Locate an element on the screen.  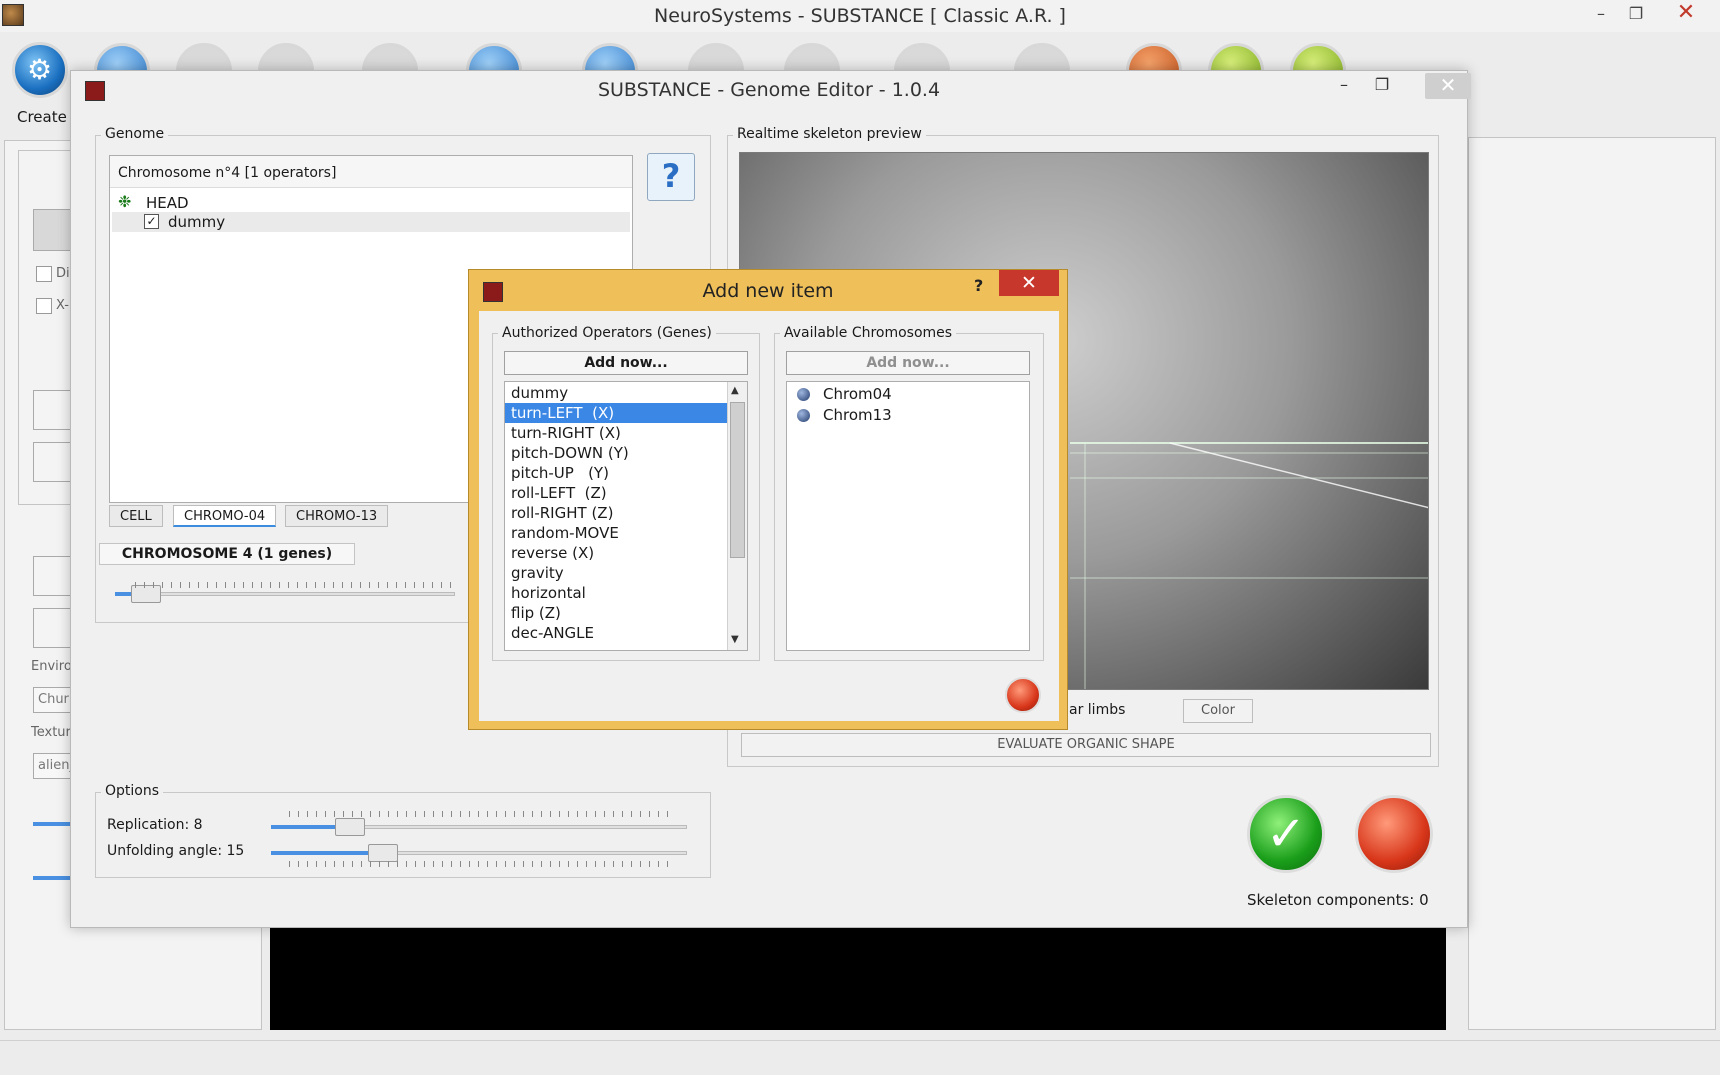
environment-field: Chur is located at coordinates (53, 700).